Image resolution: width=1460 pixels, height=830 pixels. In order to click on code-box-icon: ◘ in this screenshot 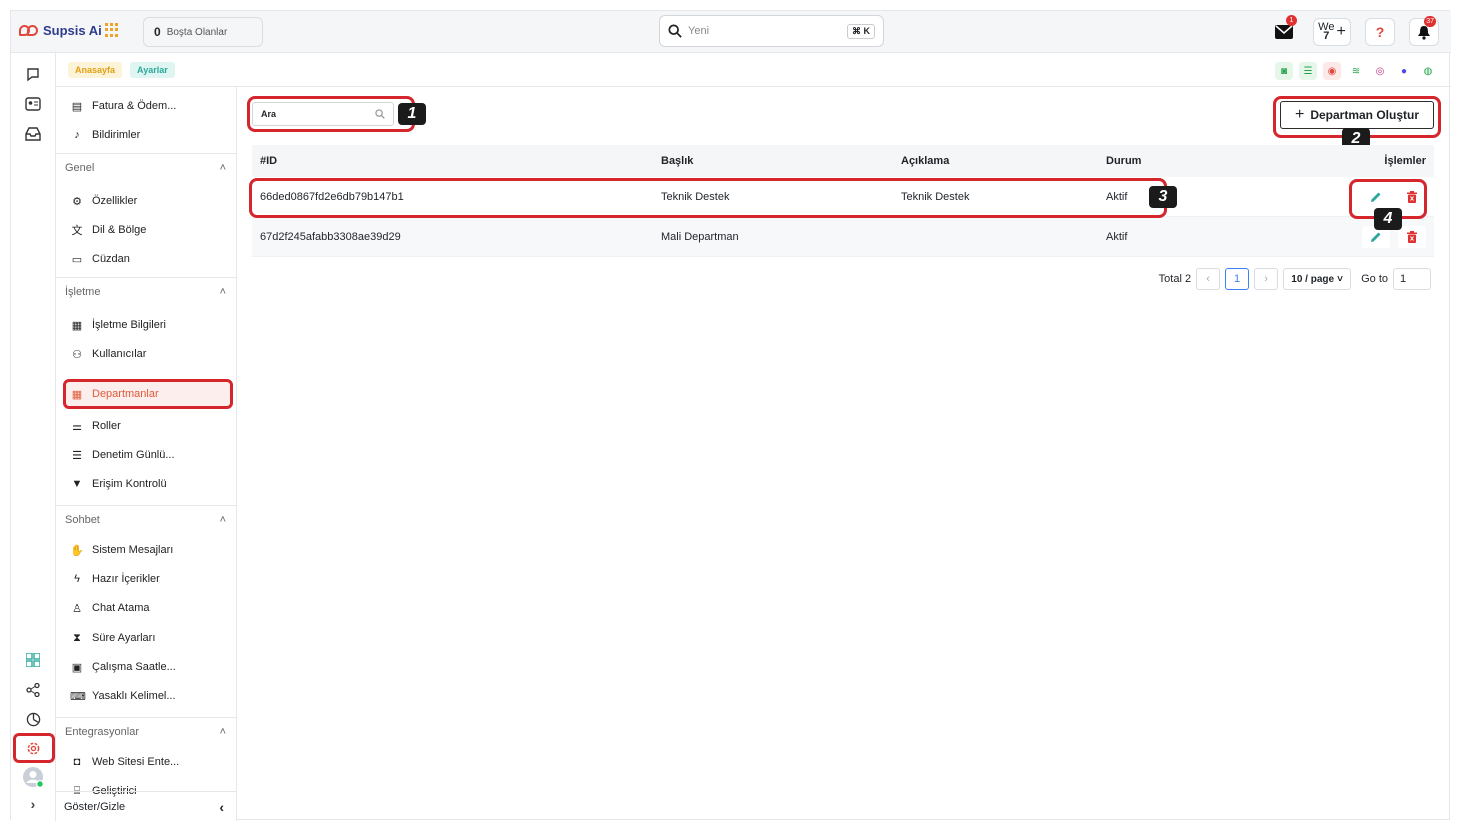, I will do `click(77, 762)`.